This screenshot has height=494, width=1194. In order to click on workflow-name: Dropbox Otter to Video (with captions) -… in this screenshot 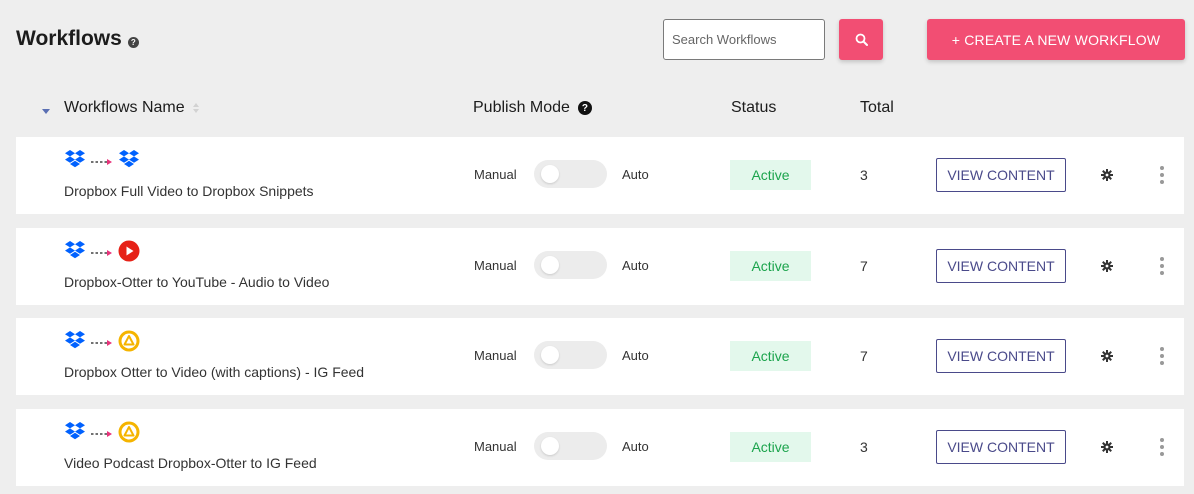, I will do `click(214, 372)`.